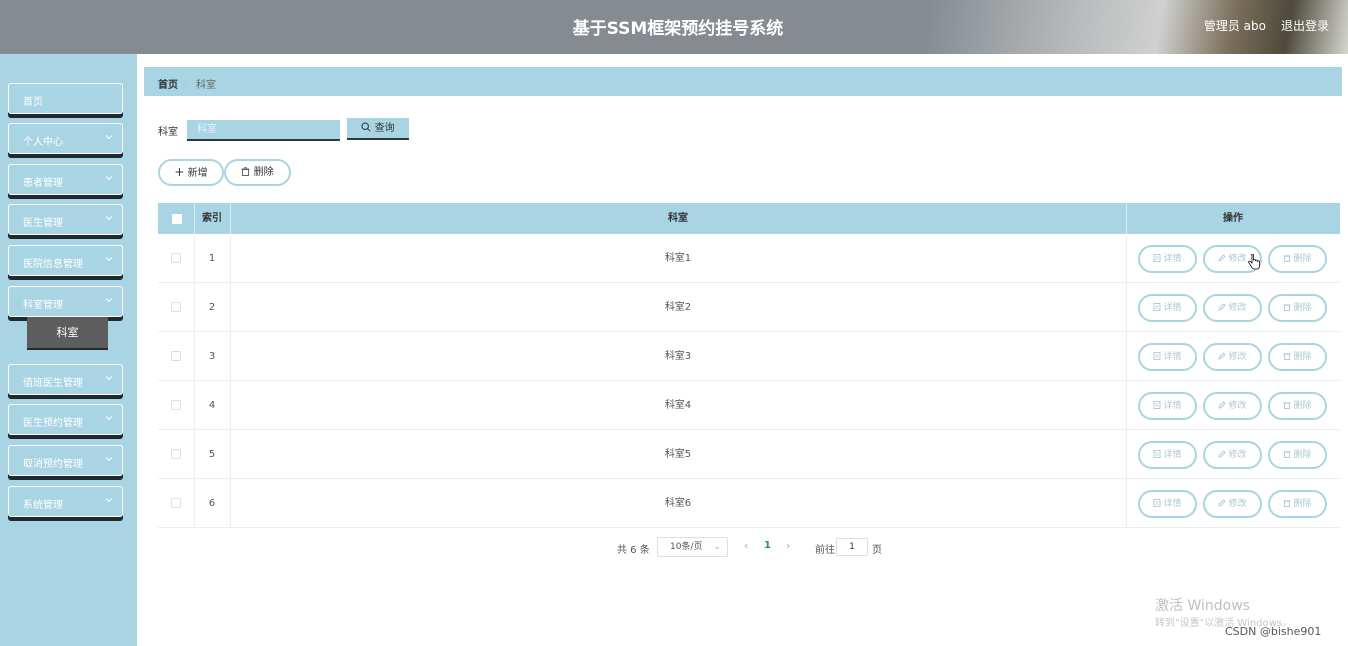 This screenshot has width=1348, height=646. What do you see at coordinates (212, 307) in the screenshot?
I see `row-index: 2` at bounding box center [212, 307].